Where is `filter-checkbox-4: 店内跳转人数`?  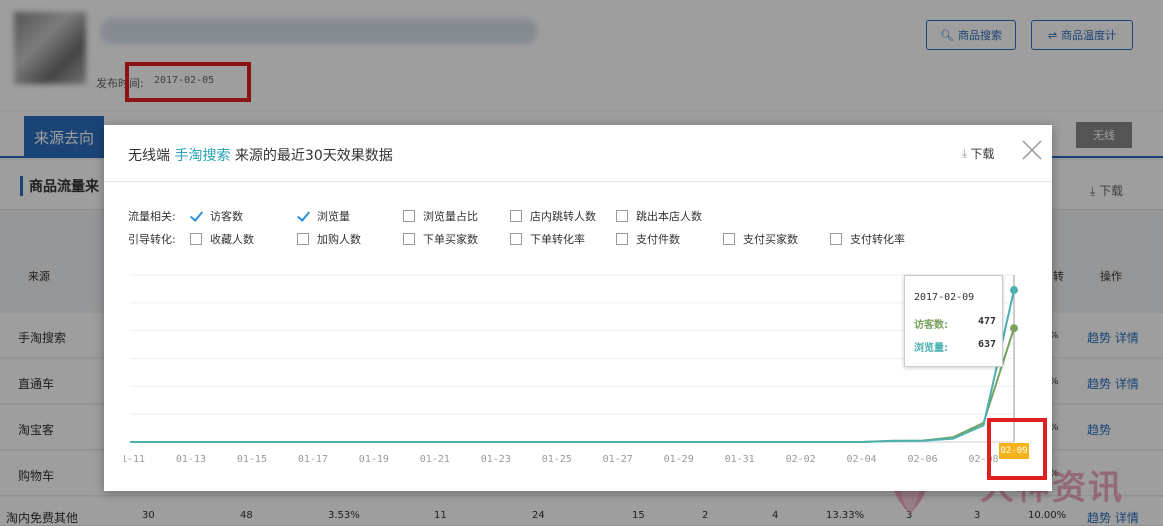 filter-checkbox-4: 店内跳转人数 is located at coordinates (553, 216).